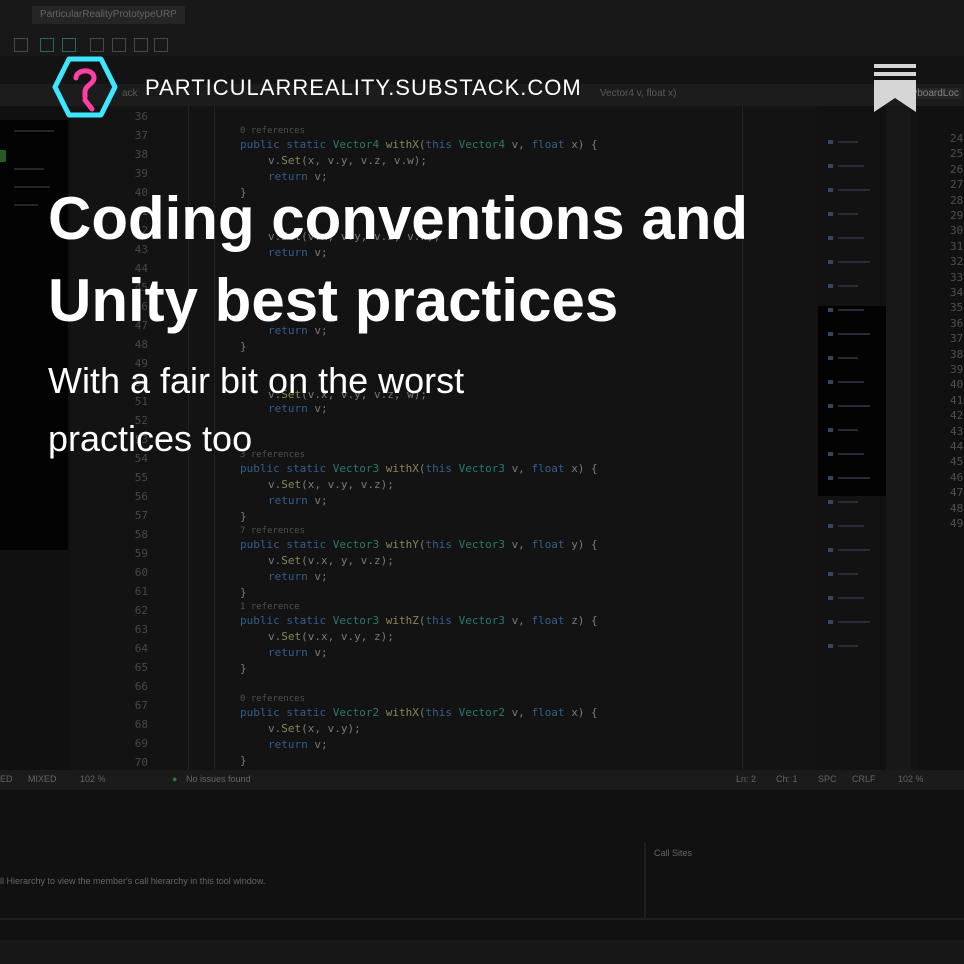 This screenshot has height=964, width=964. What do you see at coordinates (895, 88) in the screenshot?
I see `bookmark-icon` at bounding box center [895, 88].